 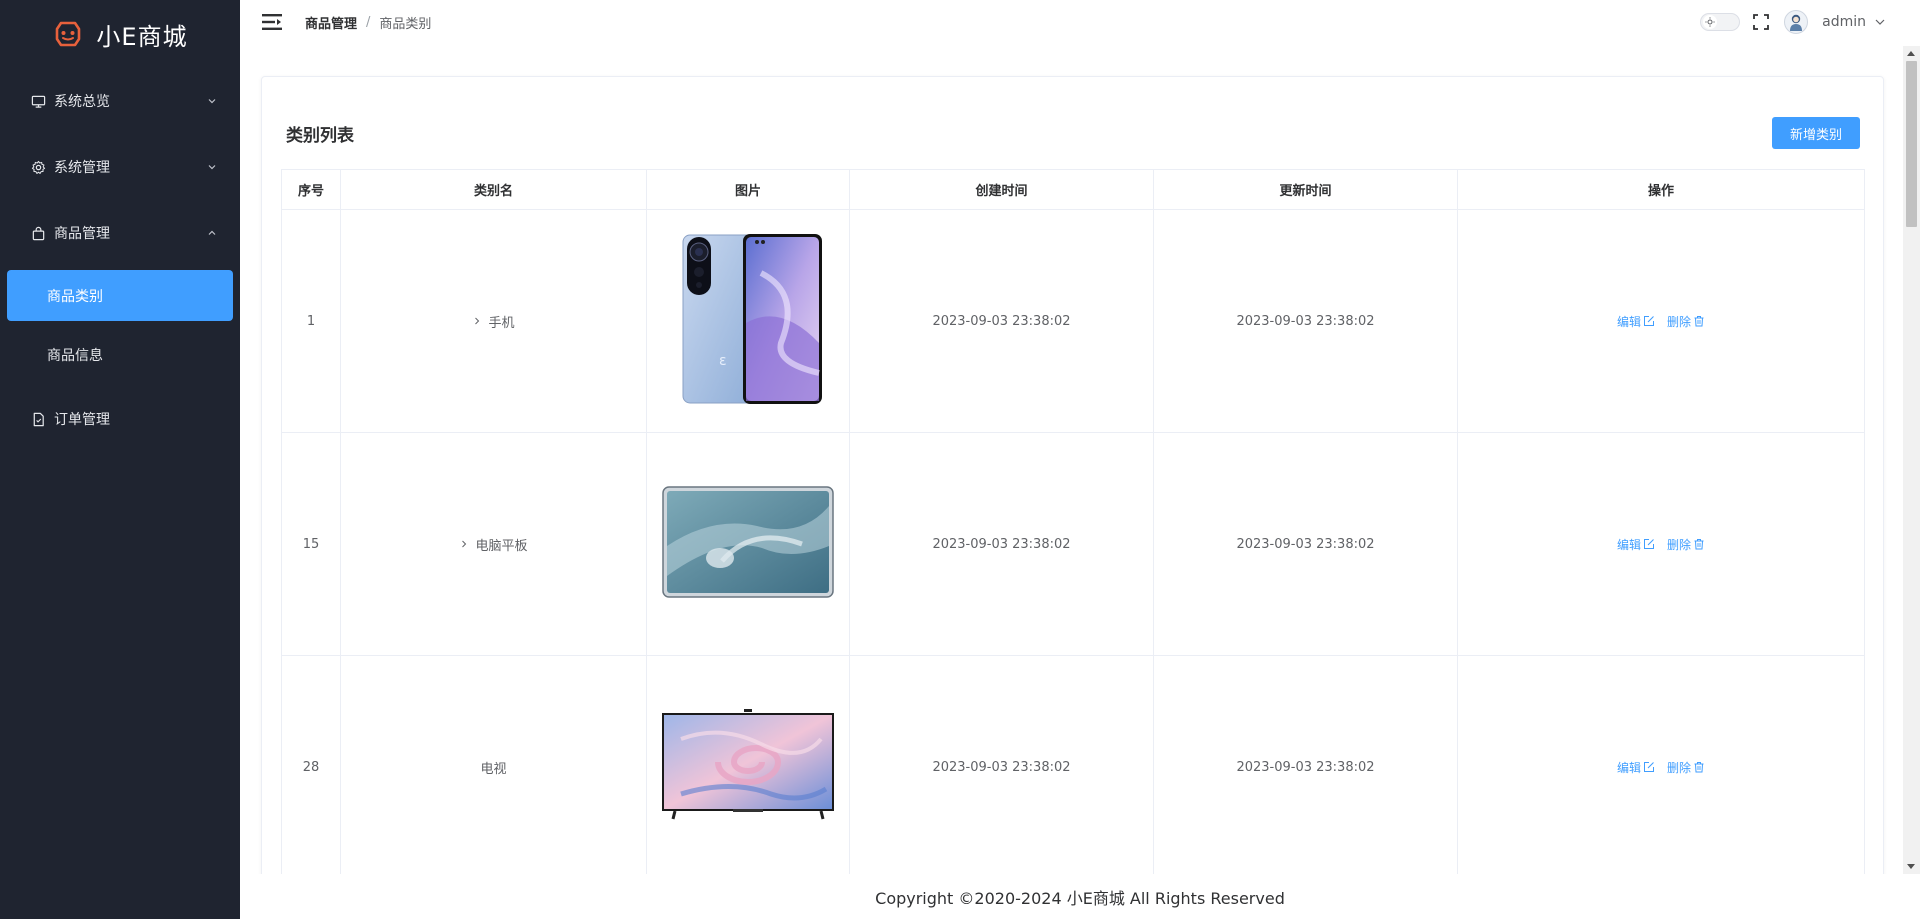 I want to click on cell-index: 28, so click(x=311, y=767).